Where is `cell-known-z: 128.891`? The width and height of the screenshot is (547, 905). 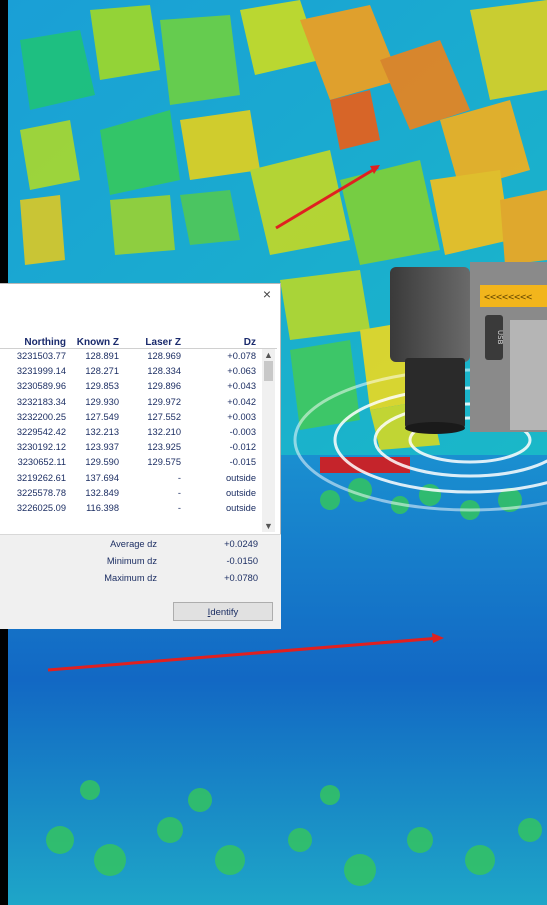 cell-known-z: 128.891 is located at coordinates (102, 356).